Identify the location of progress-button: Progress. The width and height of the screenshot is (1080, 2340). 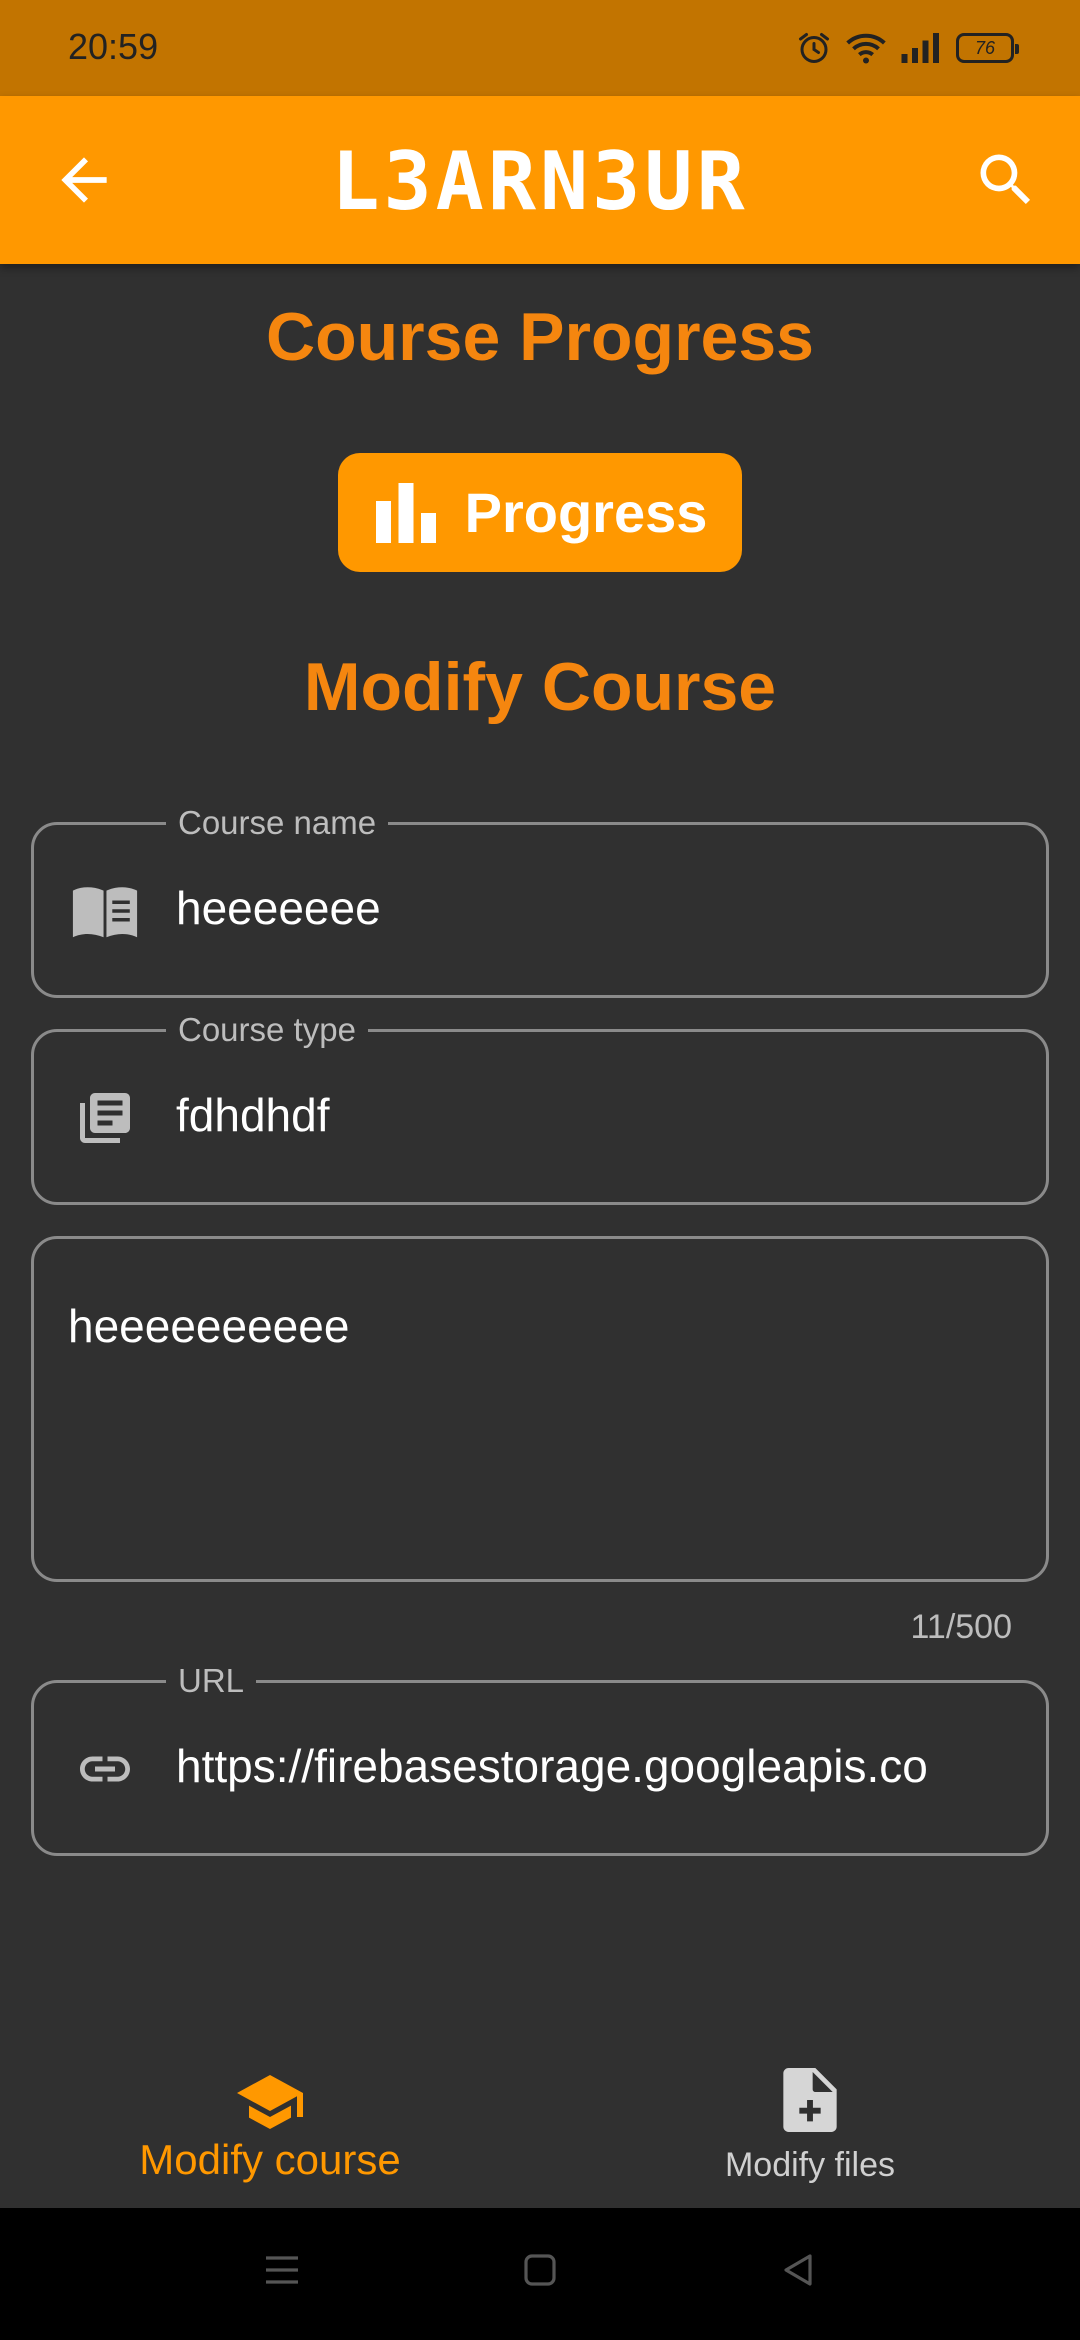
(540, 512).